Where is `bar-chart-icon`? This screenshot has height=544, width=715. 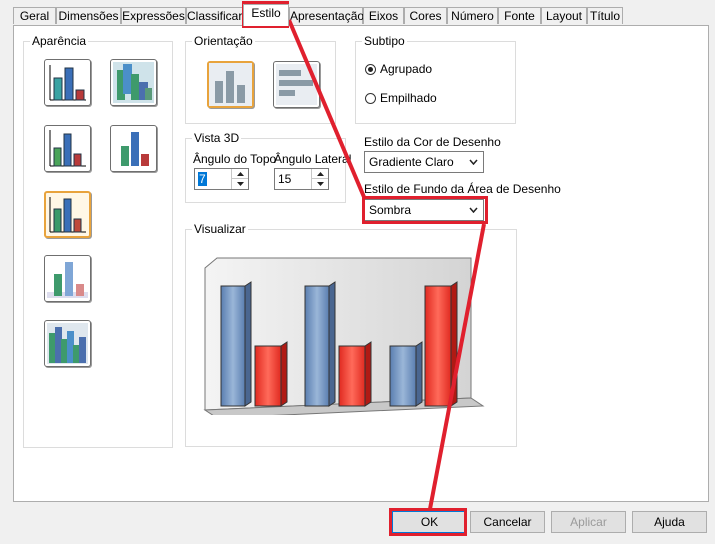 bar-chart-icon is located at coordinates (67, 83).